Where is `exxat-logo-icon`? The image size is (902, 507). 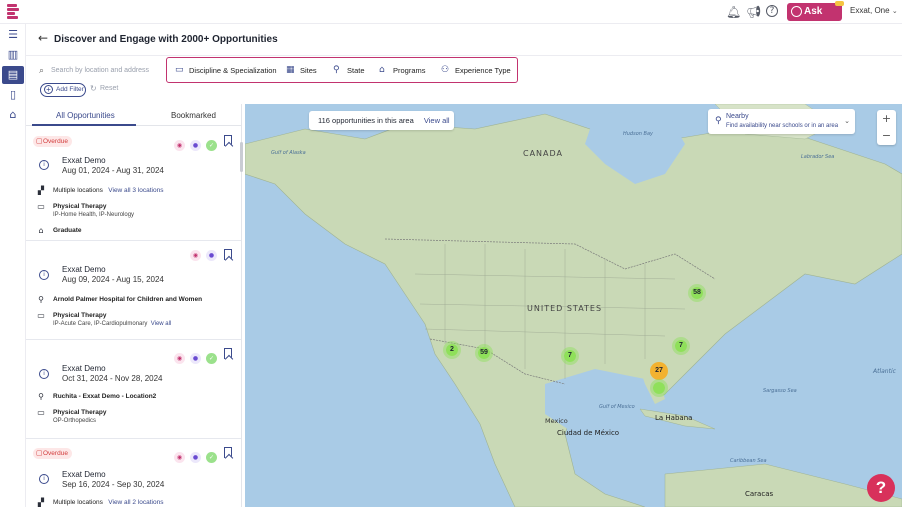 exxat-logo-icon is located at coordinates (13, 12).